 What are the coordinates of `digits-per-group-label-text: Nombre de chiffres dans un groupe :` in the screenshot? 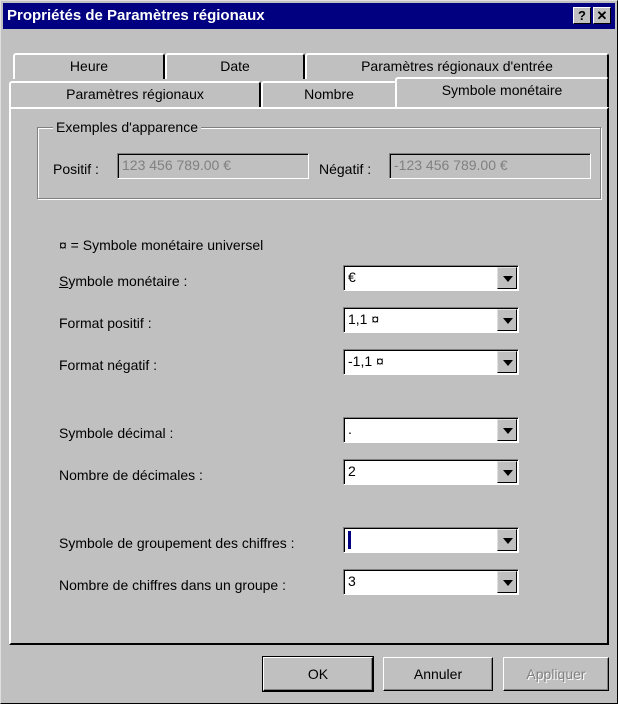 It's located at (172, 585).